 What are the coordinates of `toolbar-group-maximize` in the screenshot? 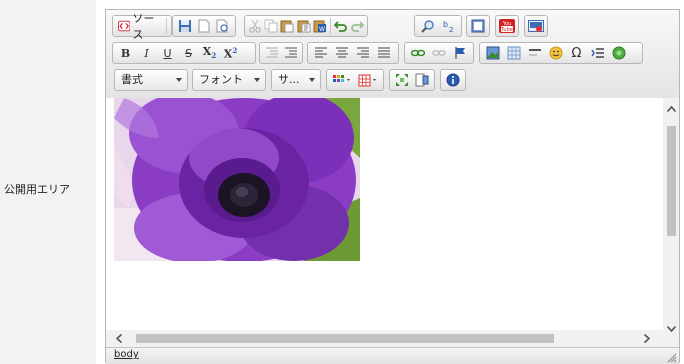 It's located at (478, 26).